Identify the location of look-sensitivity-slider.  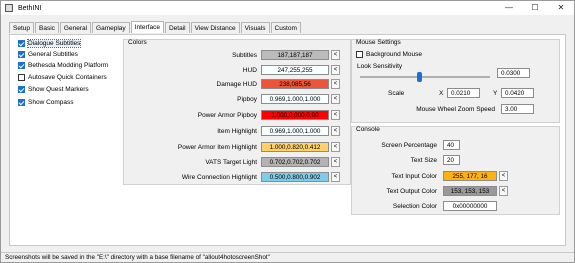
(425, 77).